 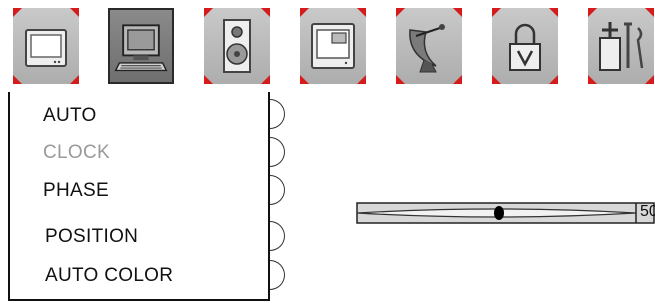 I want to click on menu-tab-position, so click(x=277, y=236).